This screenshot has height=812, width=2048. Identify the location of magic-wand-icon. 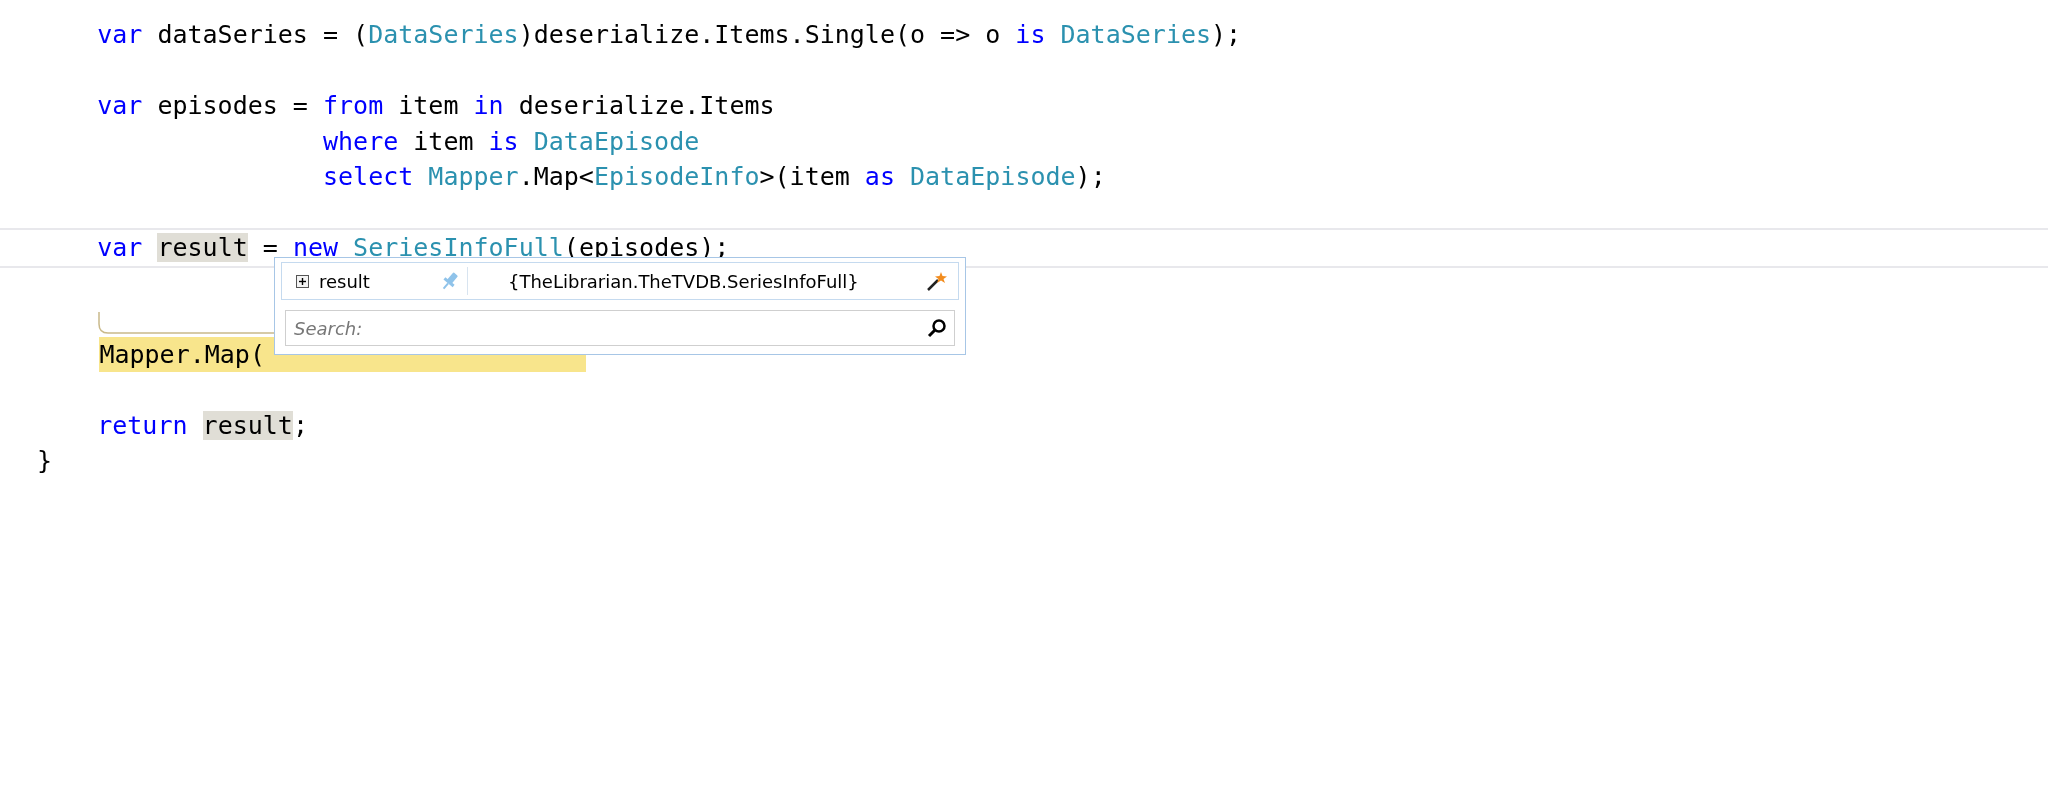
(937, 281).